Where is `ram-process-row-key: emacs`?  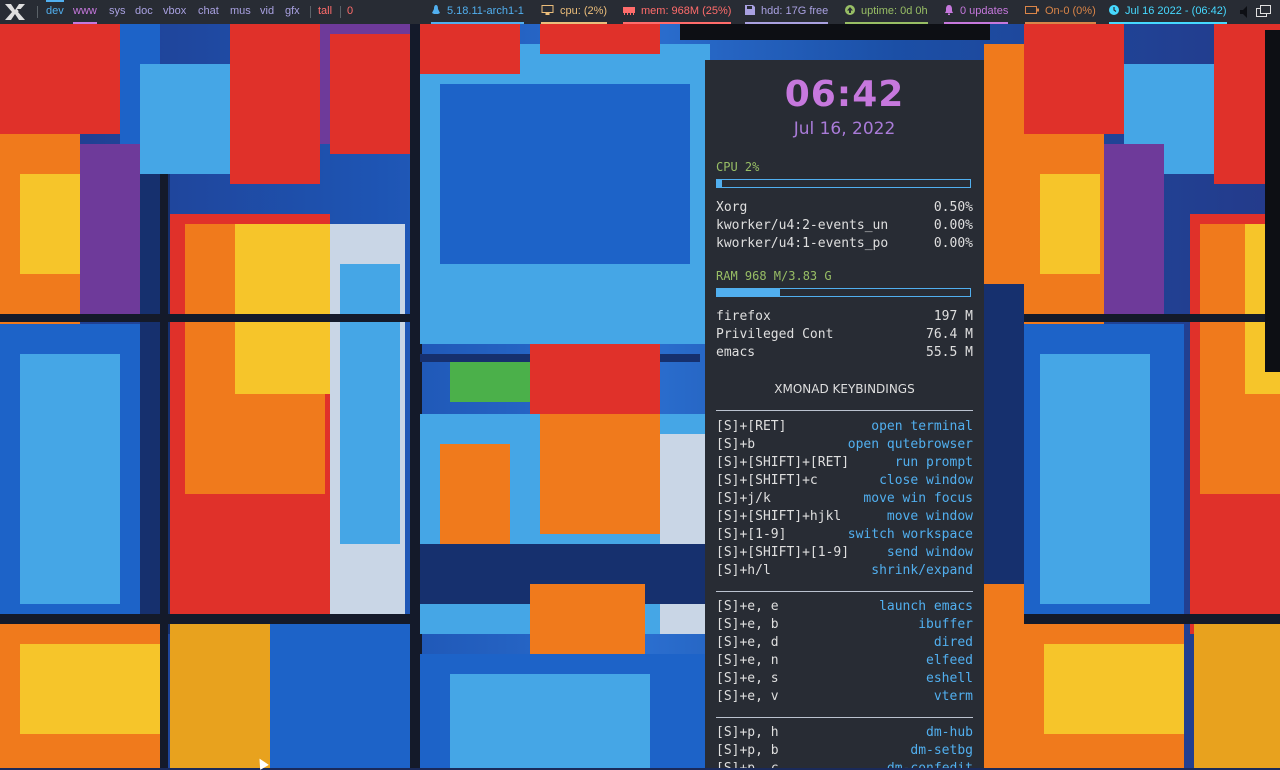
ram-process-row-key: emacs is located at coordinates (736, 352).